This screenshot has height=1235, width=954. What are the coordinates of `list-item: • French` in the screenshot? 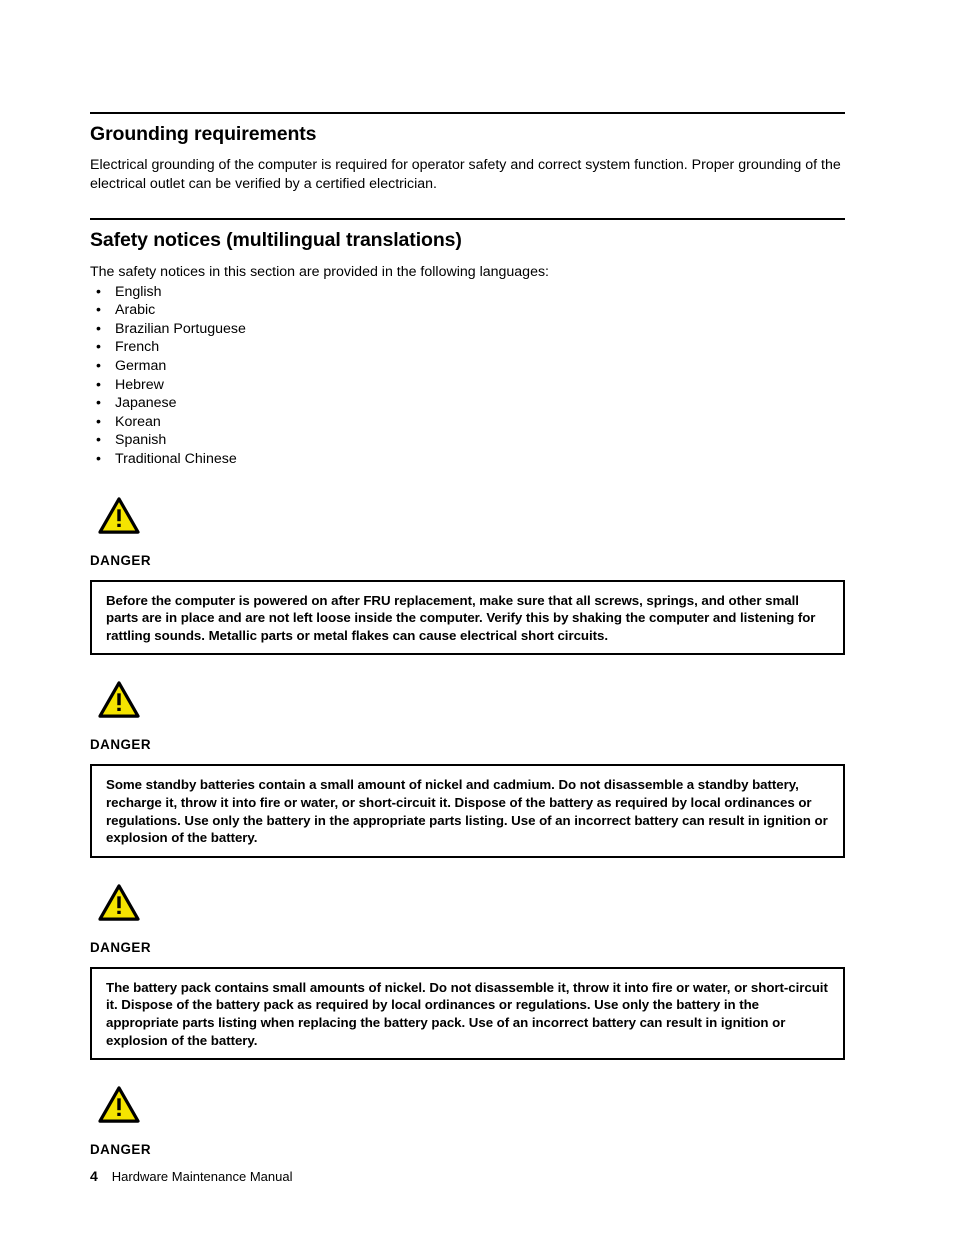 It's located at (467, 347).